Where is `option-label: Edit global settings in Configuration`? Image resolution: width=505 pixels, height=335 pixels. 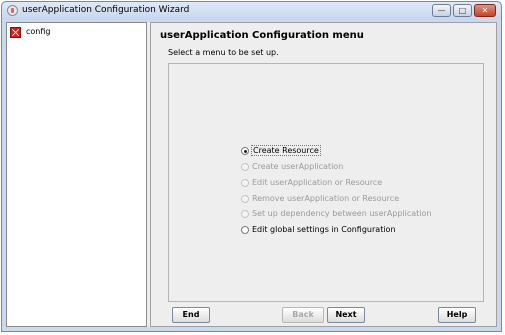 option-label: Edit global settings in Configuration is located at coordinates (324, 229).